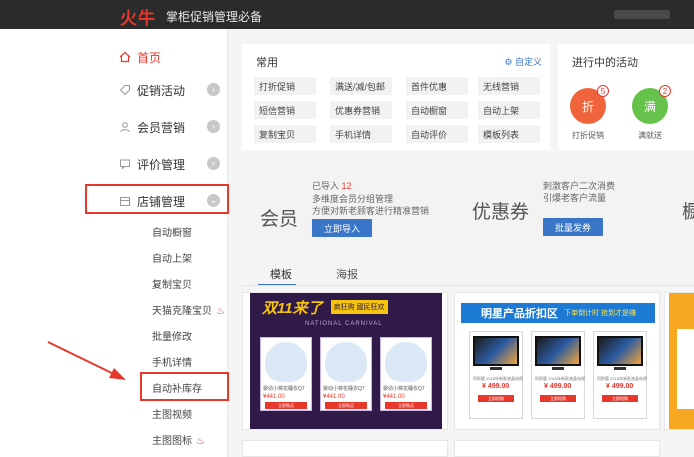 The width and height of the screenshot is (694, 457). I want to click on tv-image, so click(558, 351).